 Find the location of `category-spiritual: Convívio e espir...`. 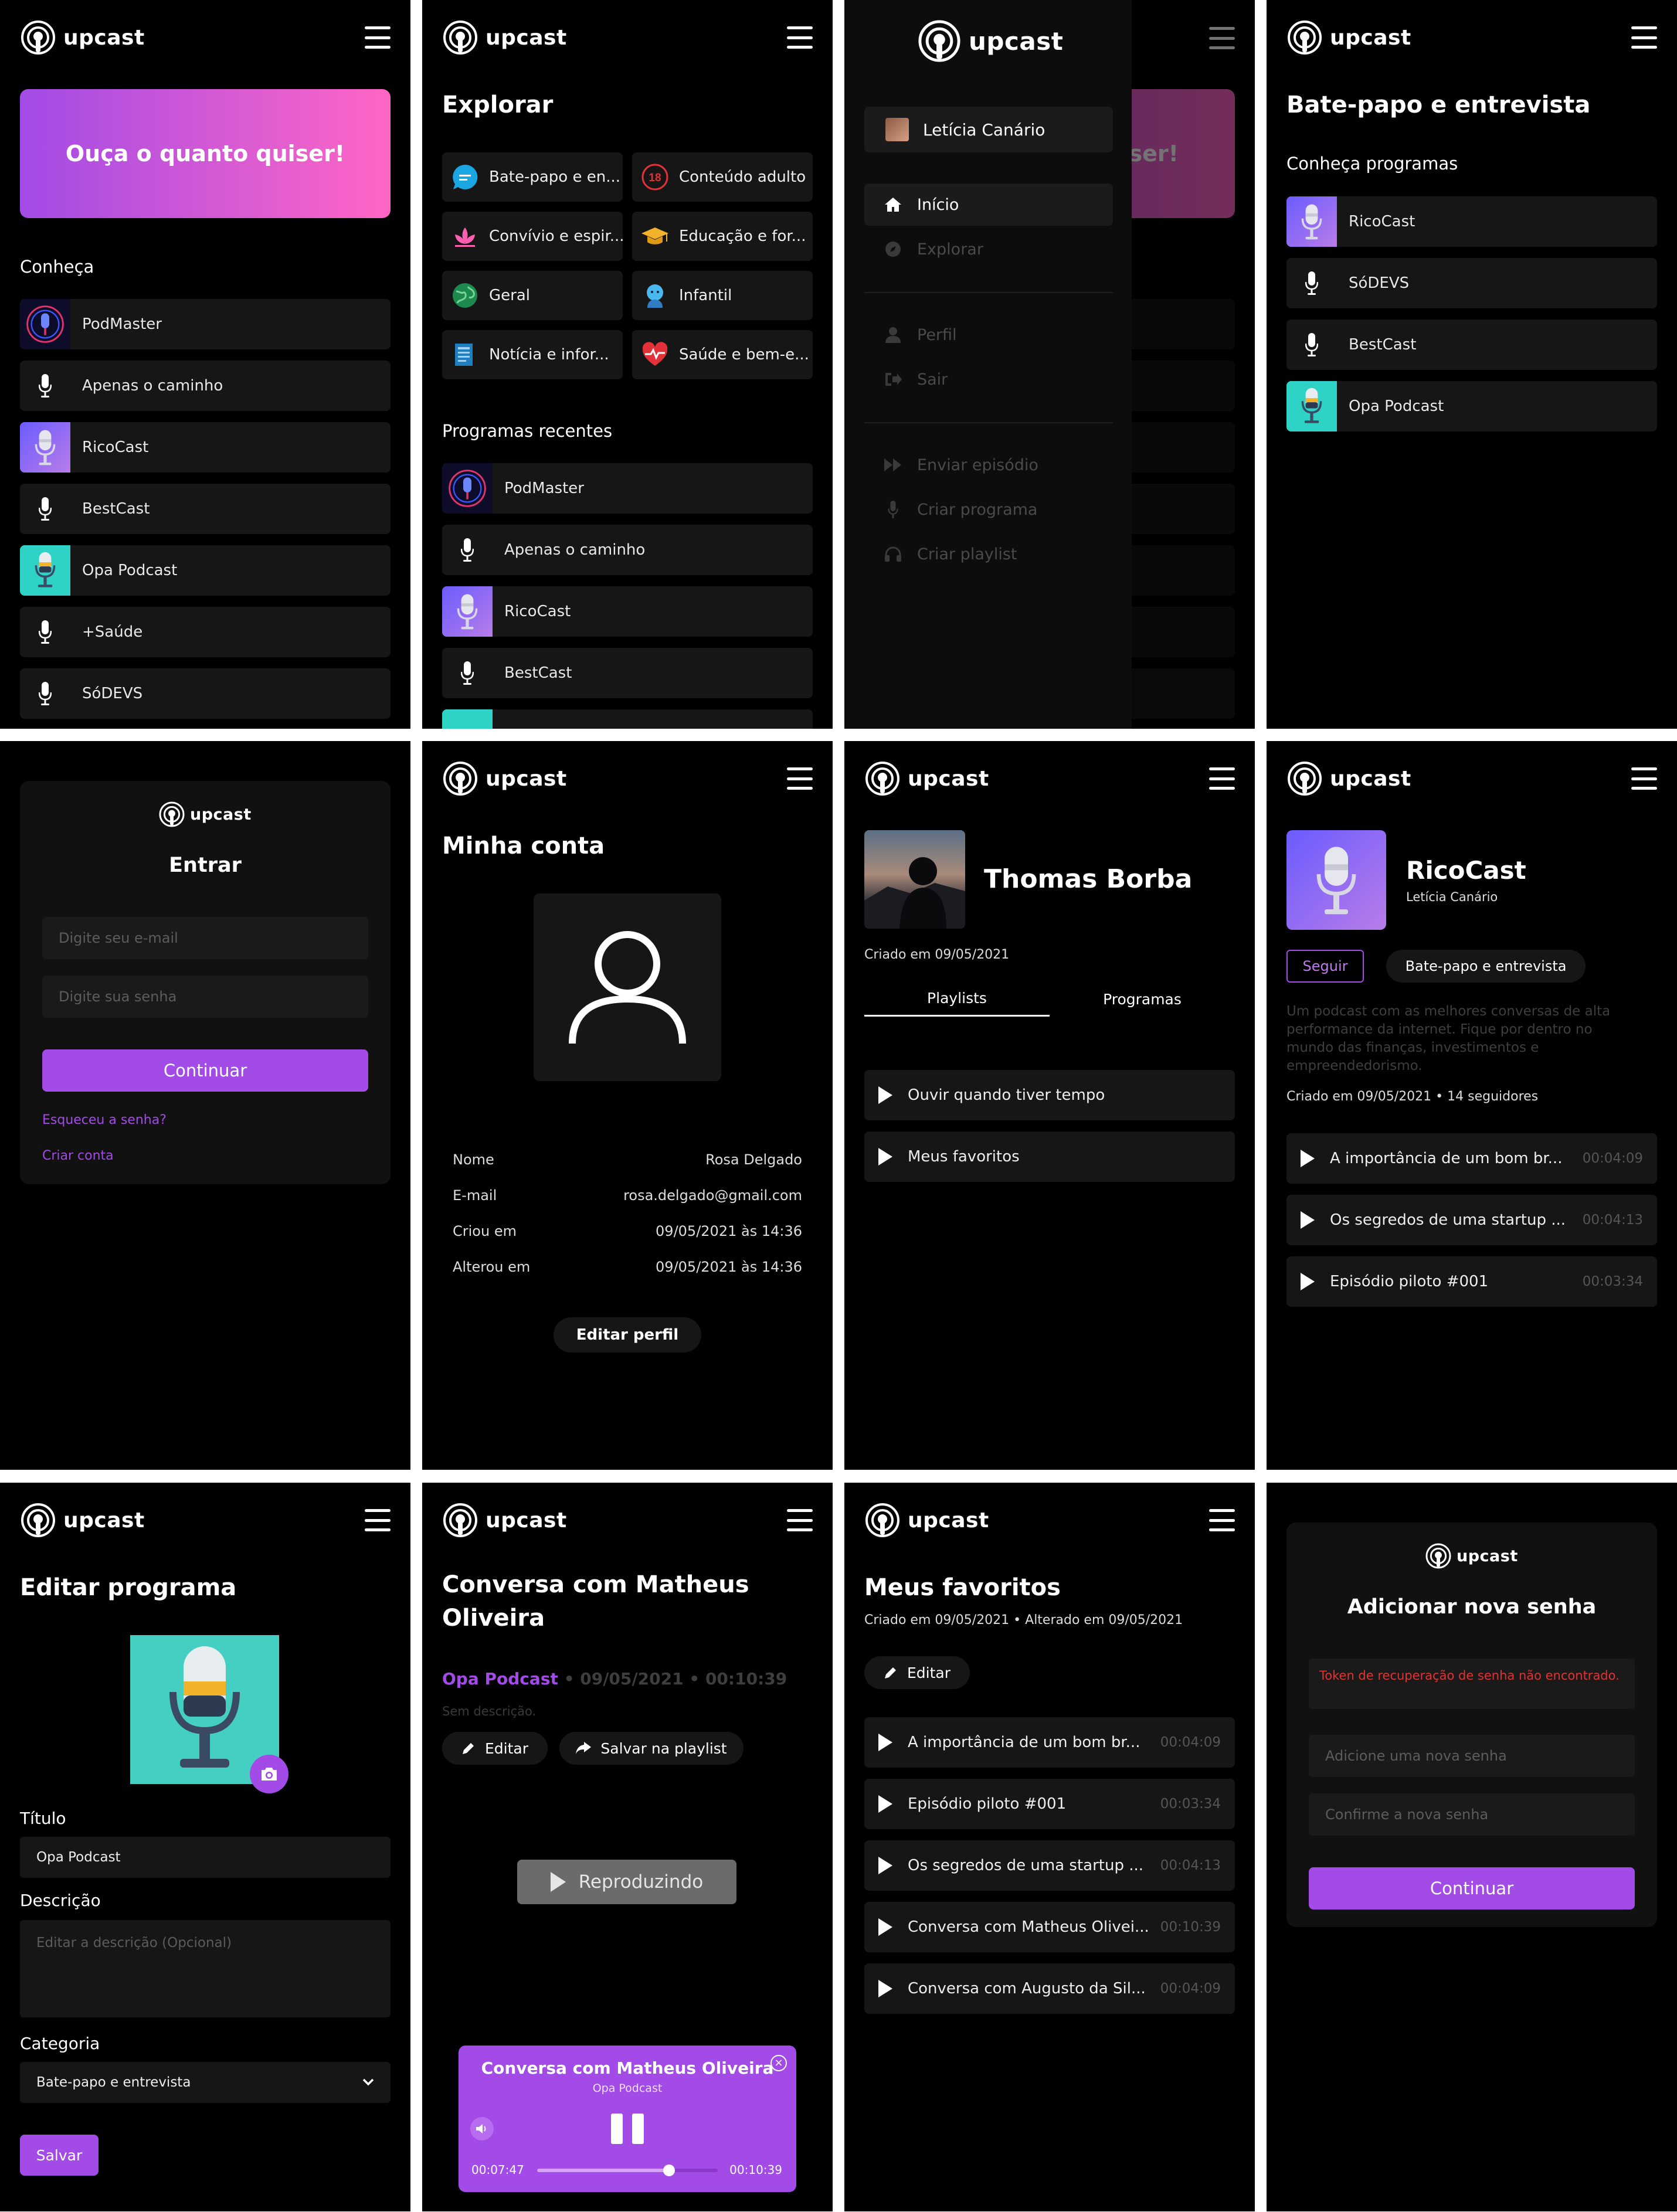

category-spiritual: Convívio e espir... is located at coordinates (532, 236).